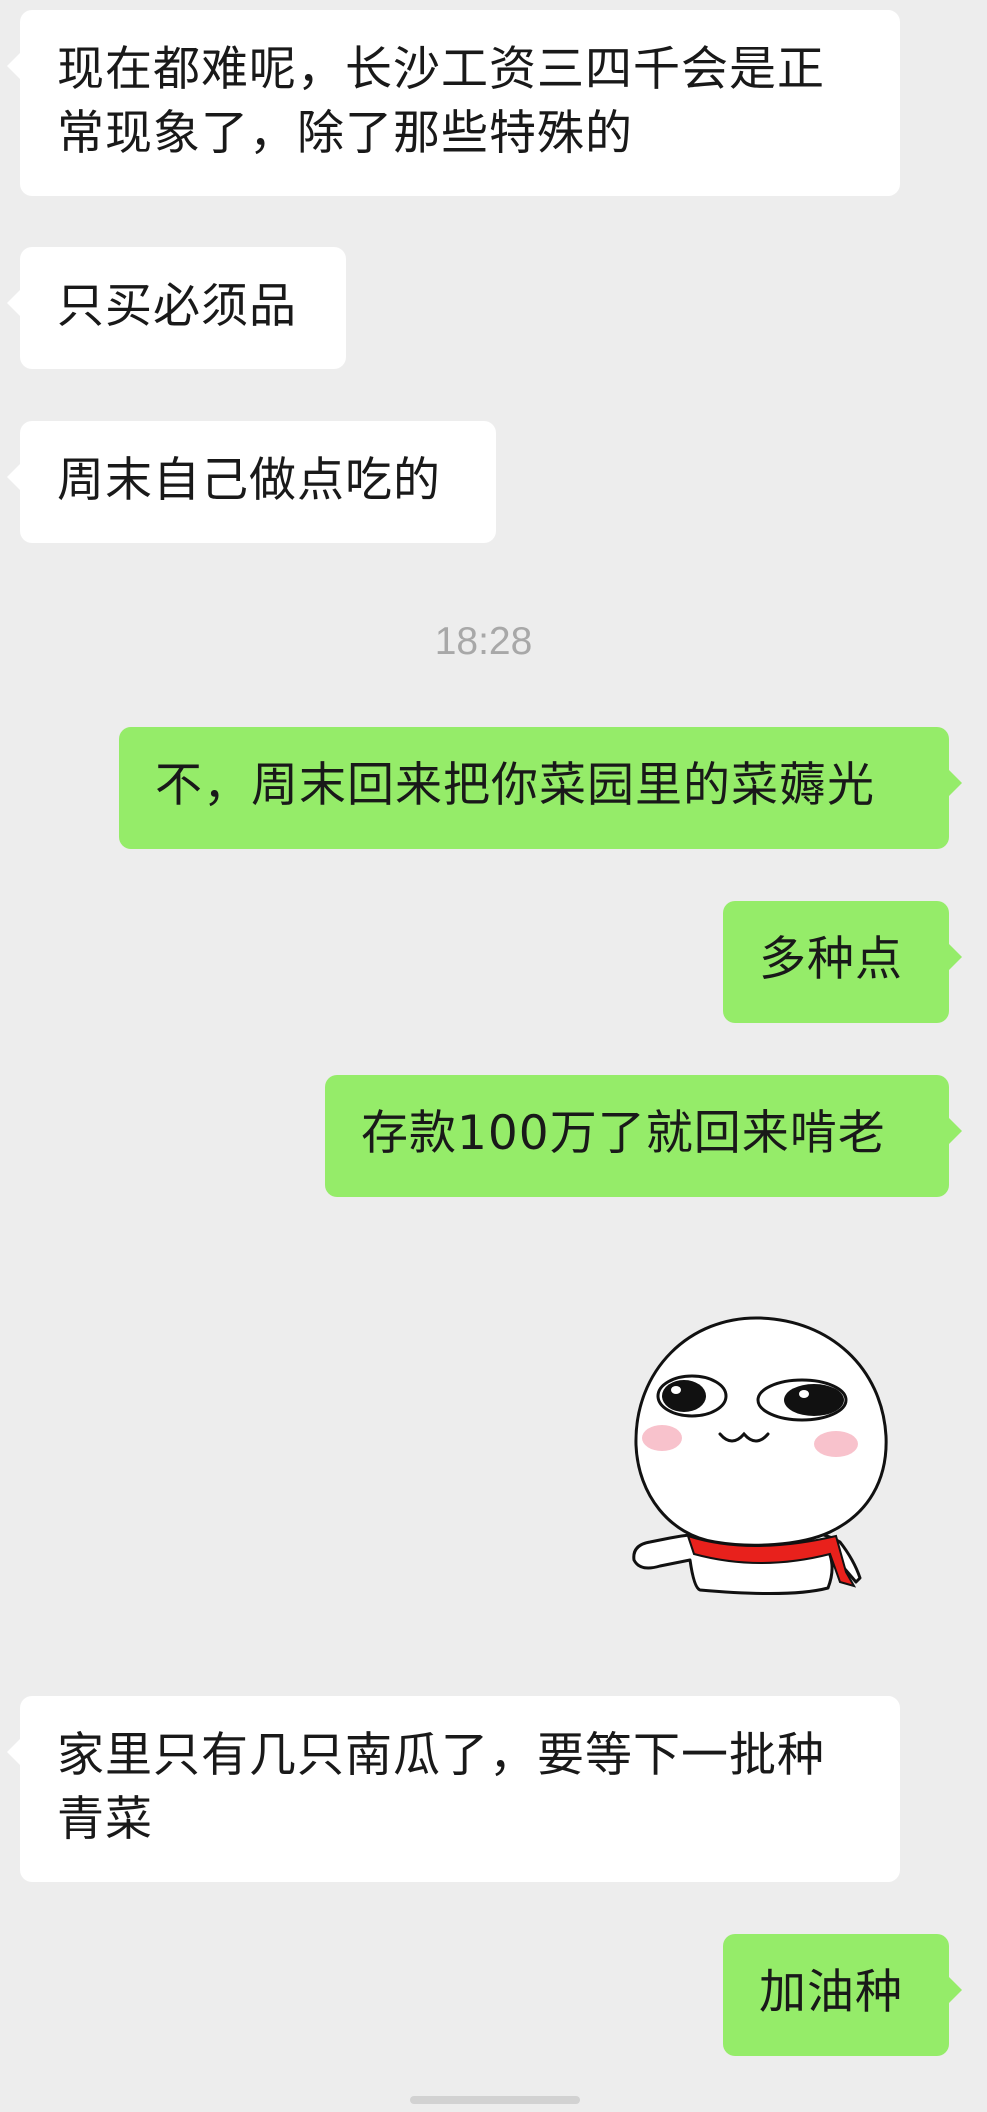 This screenshot has width=987, height=2112. Describe the element at coordinates (441, 101) in the screenshot. I see `message-text: 现在都难呢，长沙工资三四千会是正常现象了，除了那些特殊的` at that location.